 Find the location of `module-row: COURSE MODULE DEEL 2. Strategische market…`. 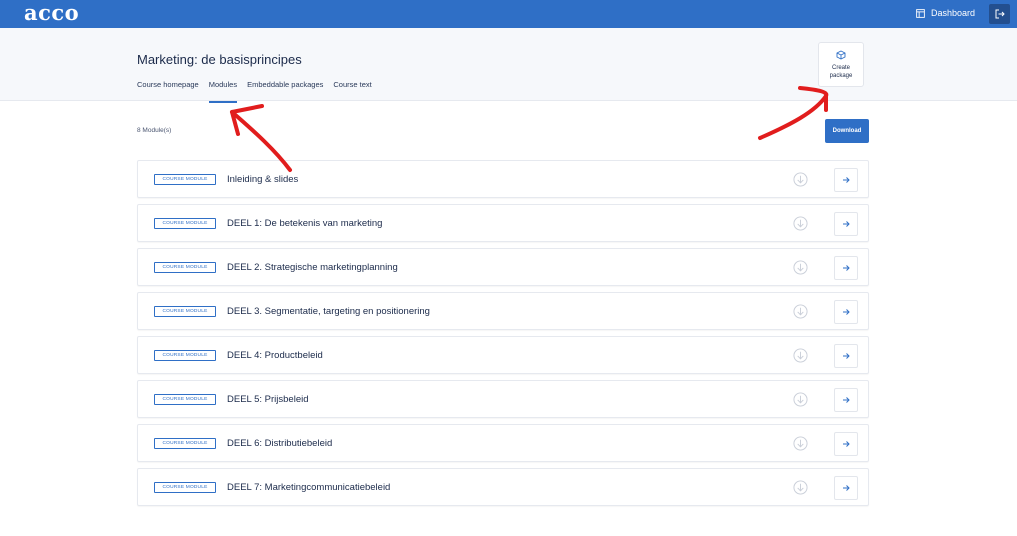

module-row: COURSE MODULE DEEL 2. Strategische market… is located at coordinates (503, 267).